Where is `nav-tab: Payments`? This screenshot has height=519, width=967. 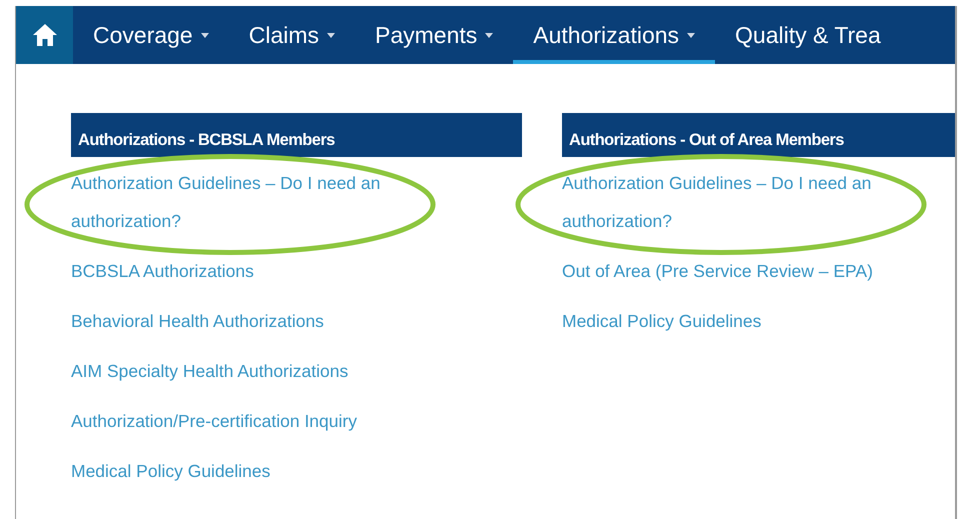 nav-tab: Payments is located at coordinates (434, 35).